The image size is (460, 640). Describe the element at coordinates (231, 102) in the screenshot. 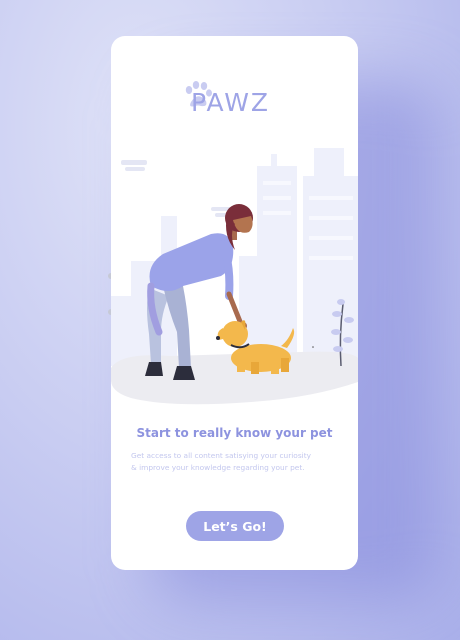

I see `logo-wordmark: PAWZ` at that location.